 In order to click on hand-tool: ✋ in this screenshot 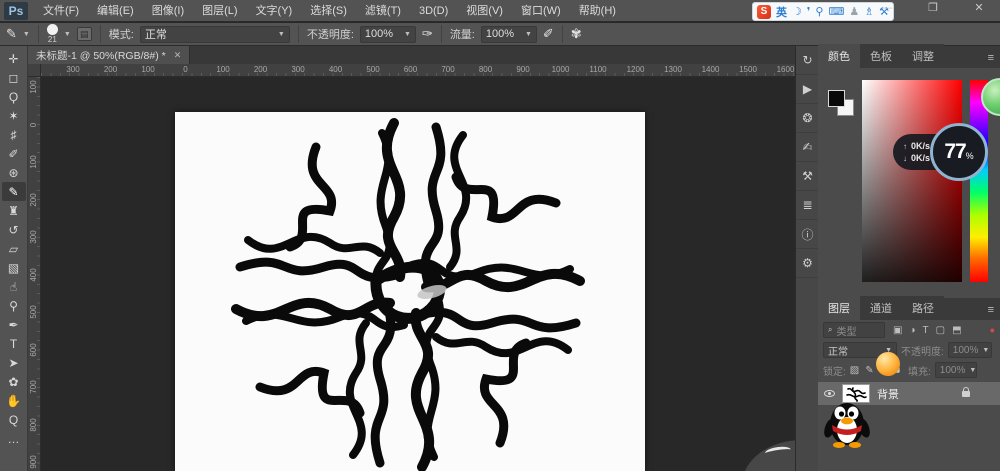, I will do `click(14, 400)`.